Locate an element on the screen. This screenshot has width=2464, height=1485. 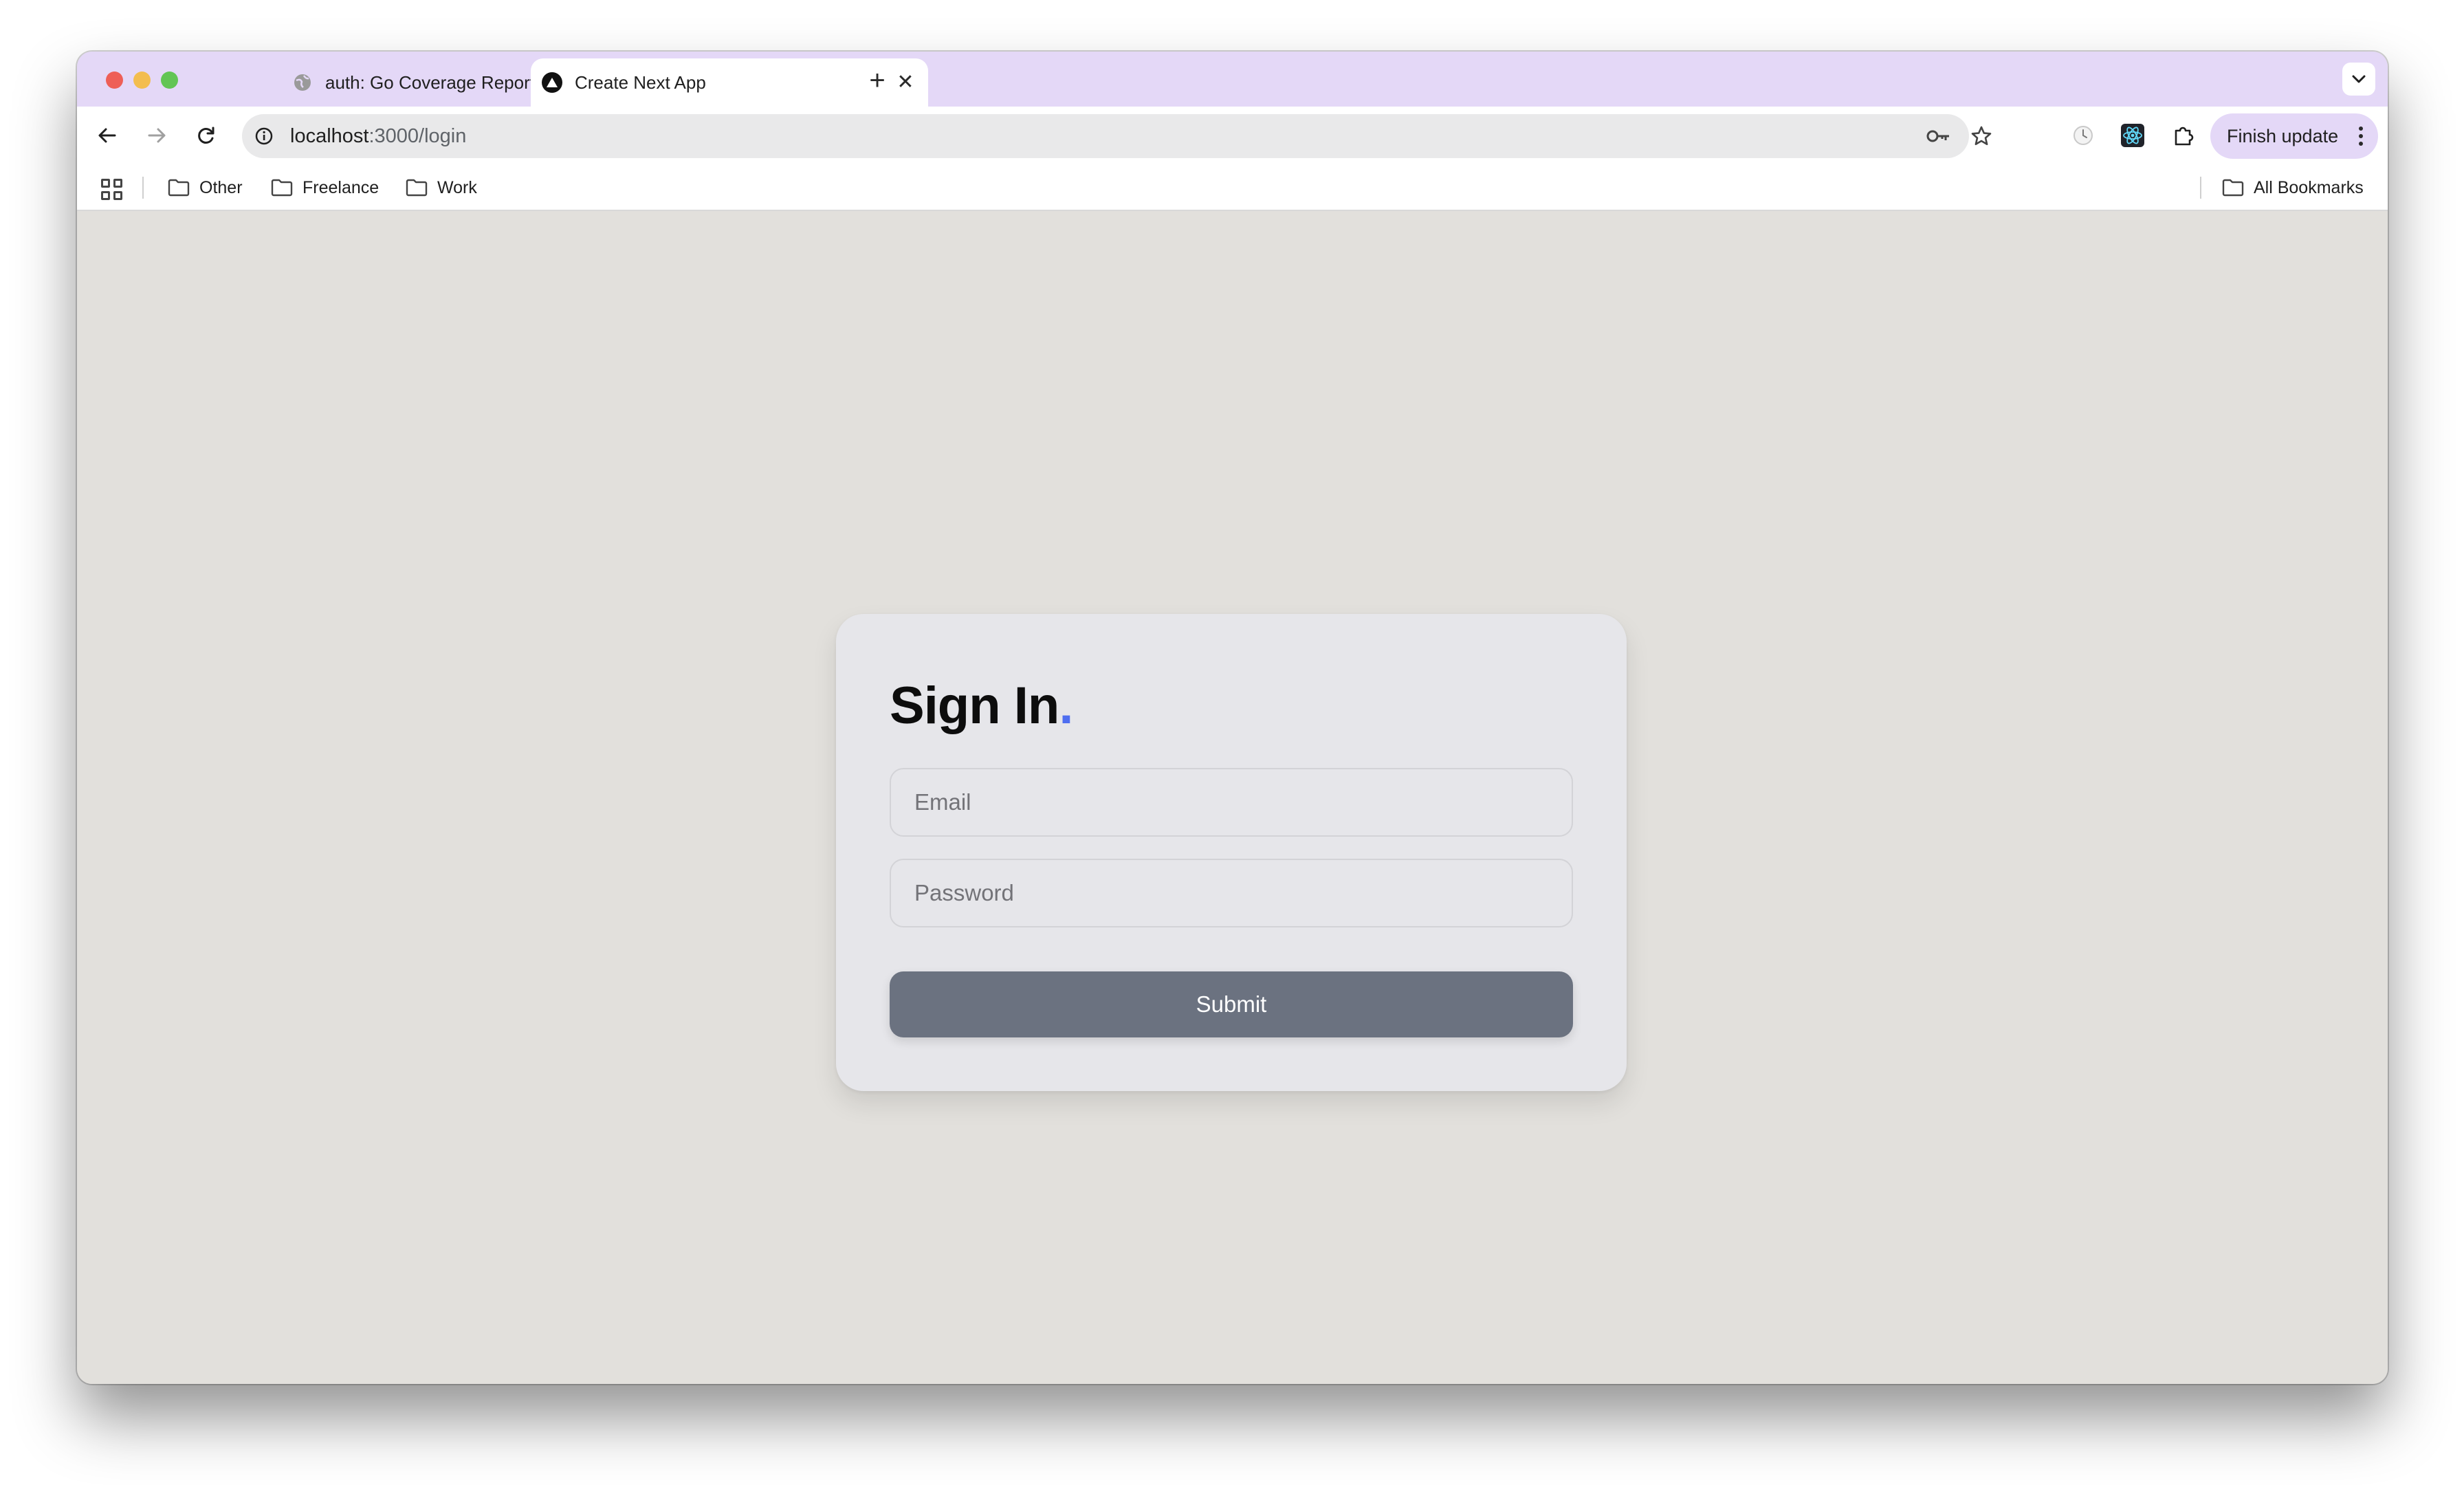
page-title: Sign In. is located at coordinates (982, 706).